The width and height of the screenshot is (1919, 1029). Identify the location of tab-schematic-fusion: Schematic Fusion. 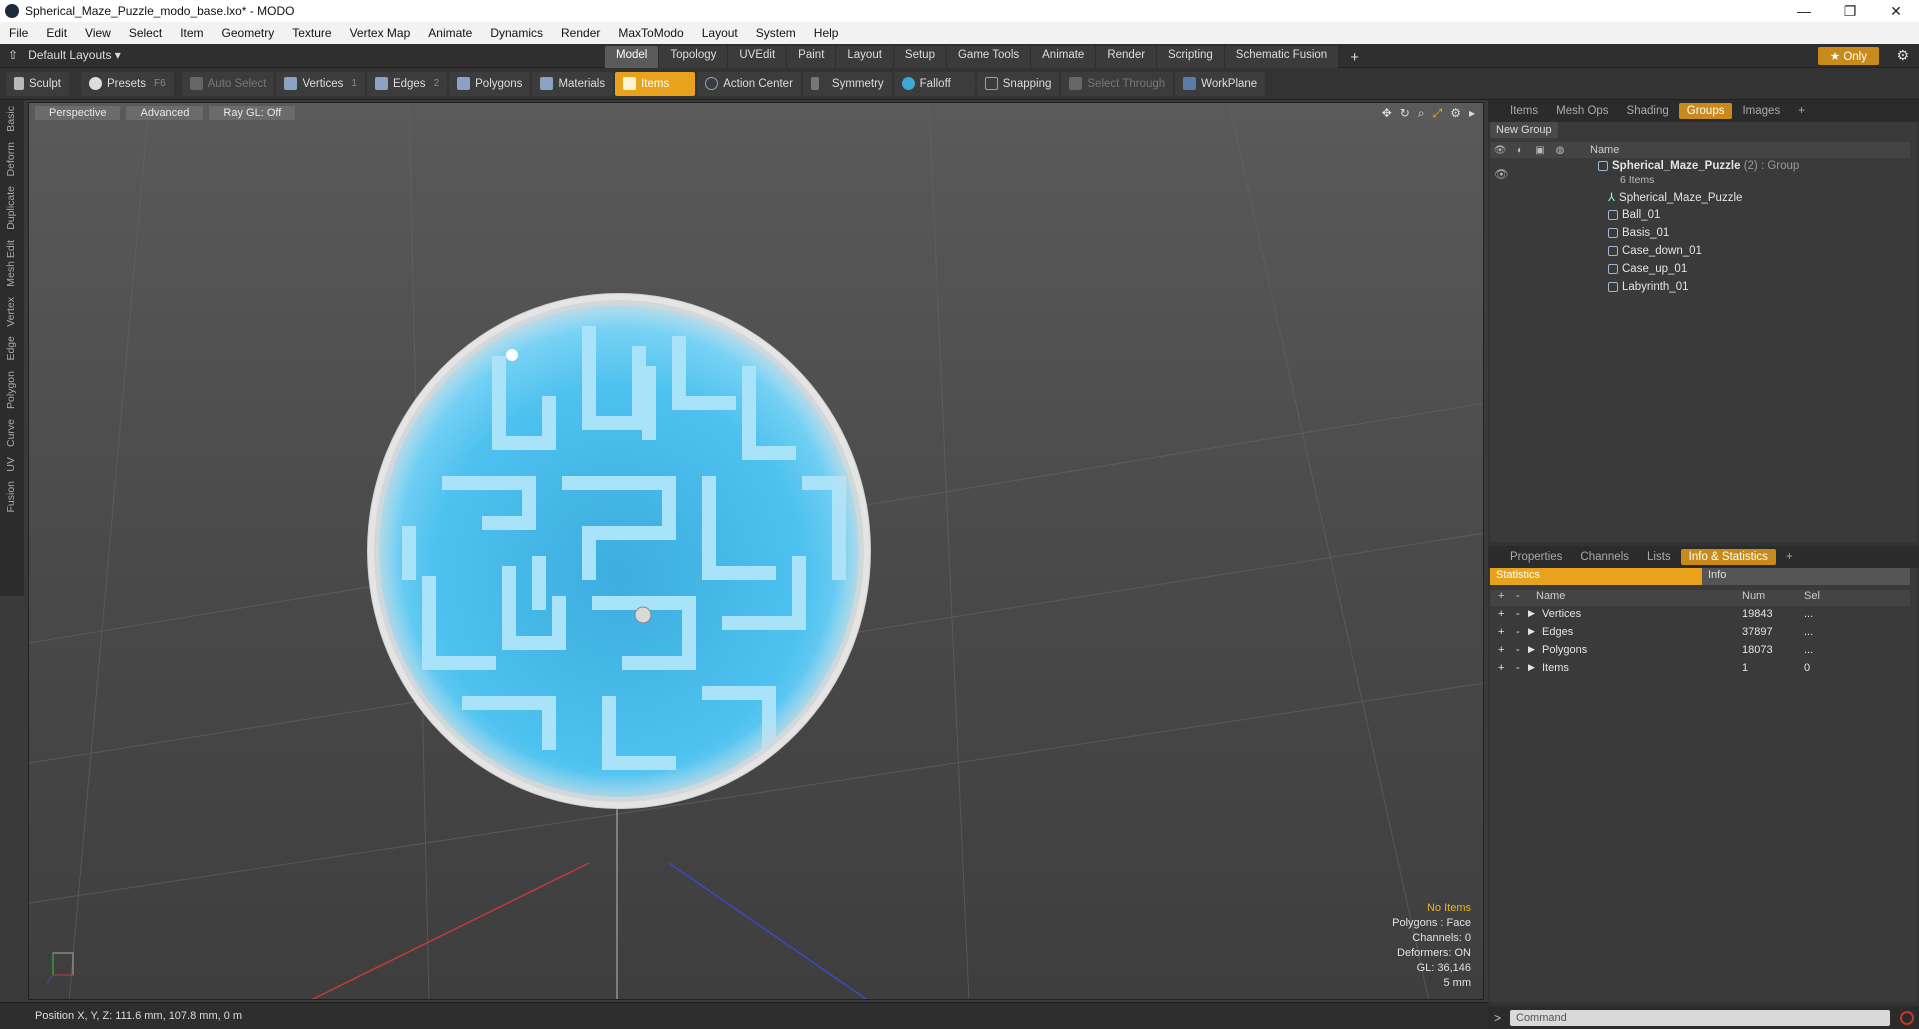
(1281, 57).